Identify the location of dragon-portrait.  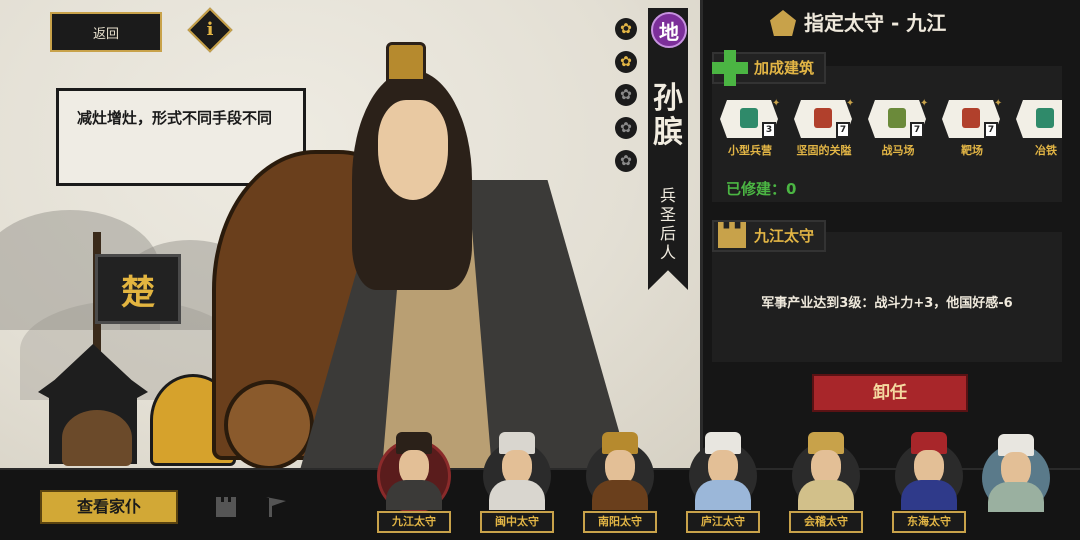
(1016, 471).